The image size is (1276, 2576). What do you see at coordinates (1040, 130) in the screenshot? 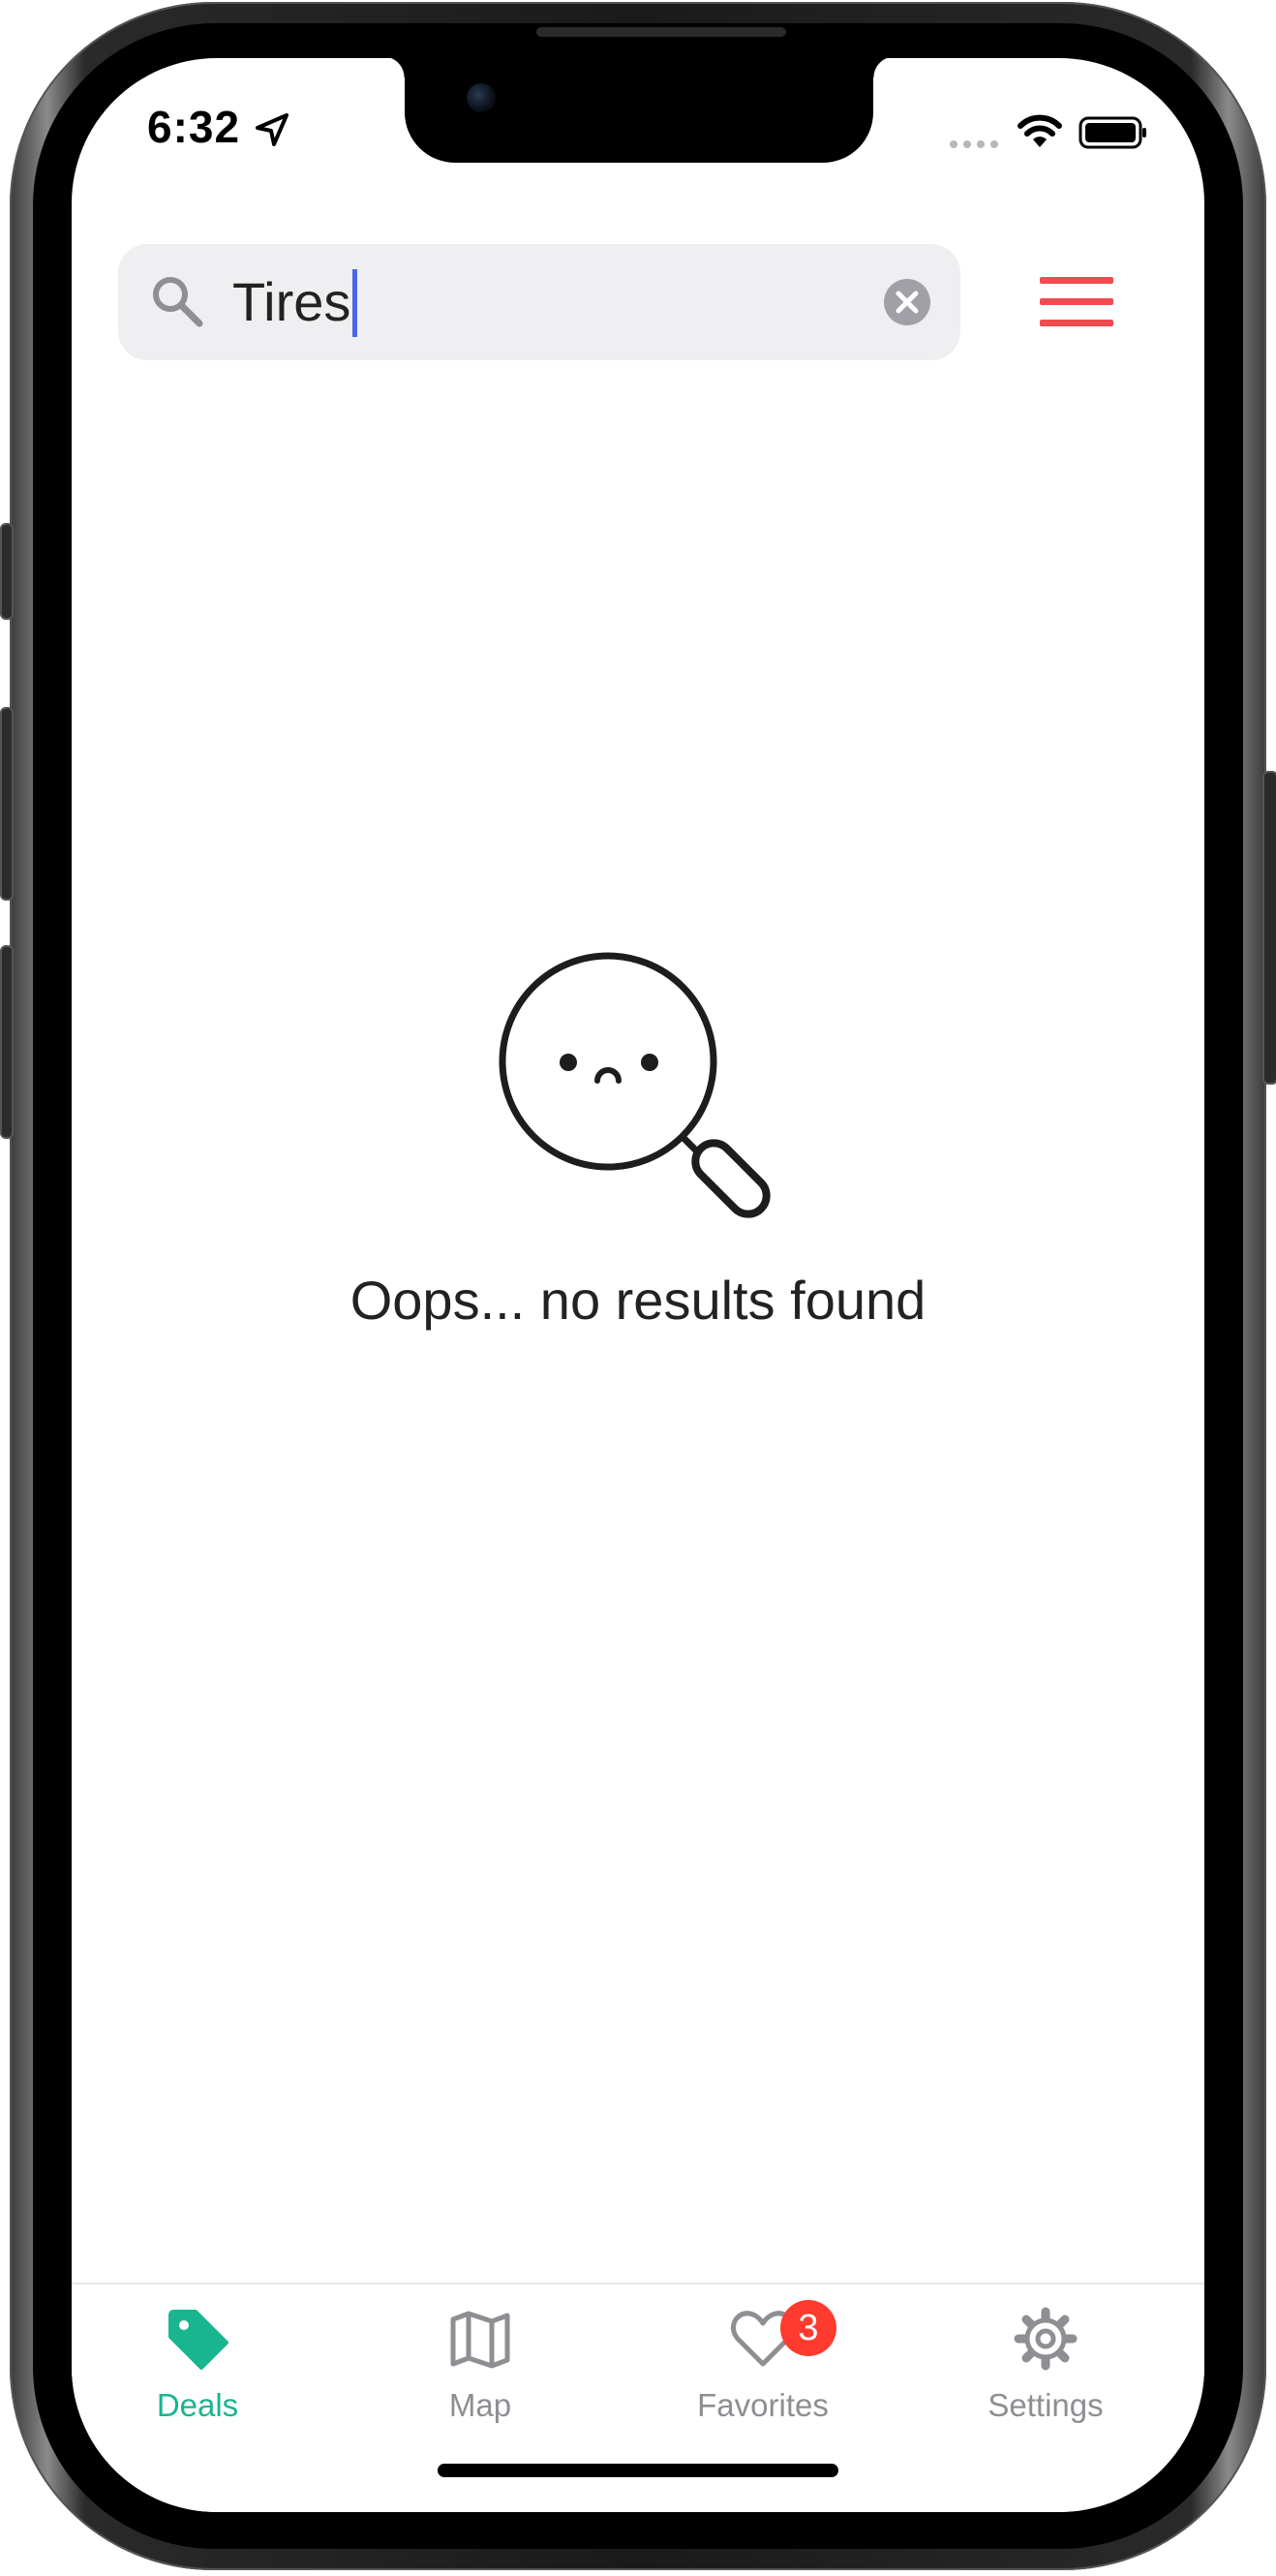
I see `wifi-icon` at bounding box center [1040, 130].